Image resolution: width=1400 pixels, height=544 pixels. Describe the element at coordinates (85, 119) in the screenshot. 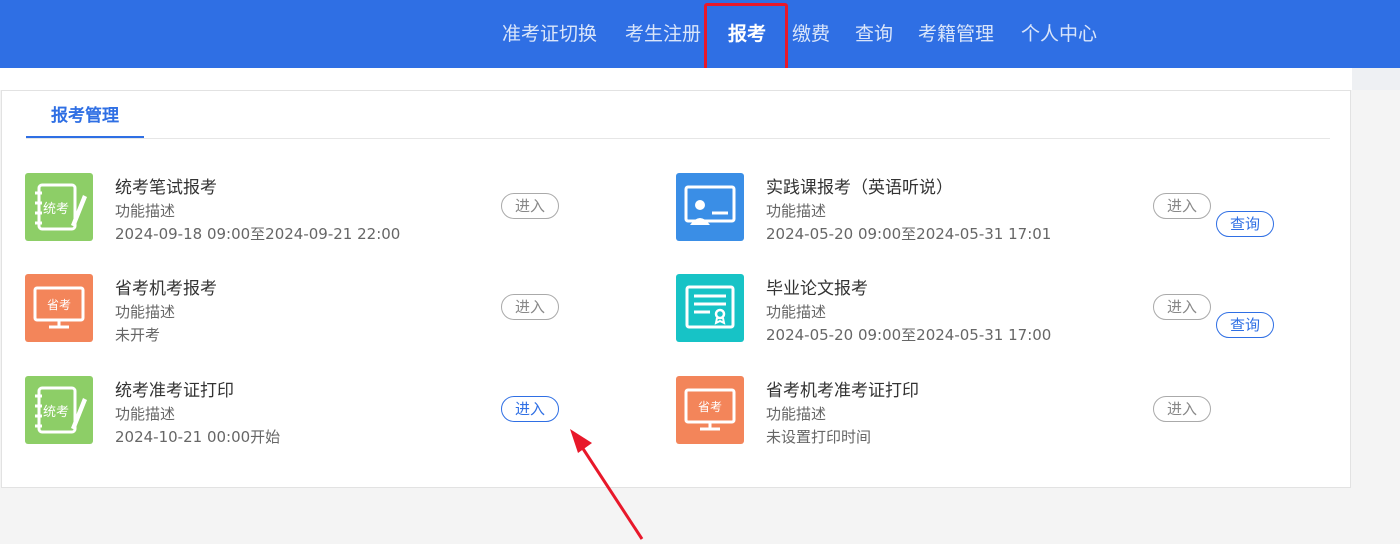

I see `tab-apply-management: 报考管理` at that location.